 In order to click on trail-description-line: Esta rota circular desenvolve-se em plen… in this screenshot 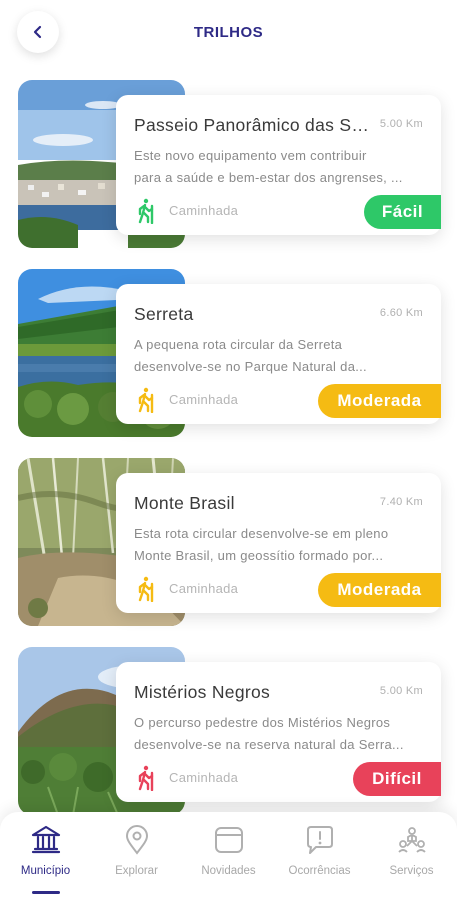, I will do `click(261, 533)`.